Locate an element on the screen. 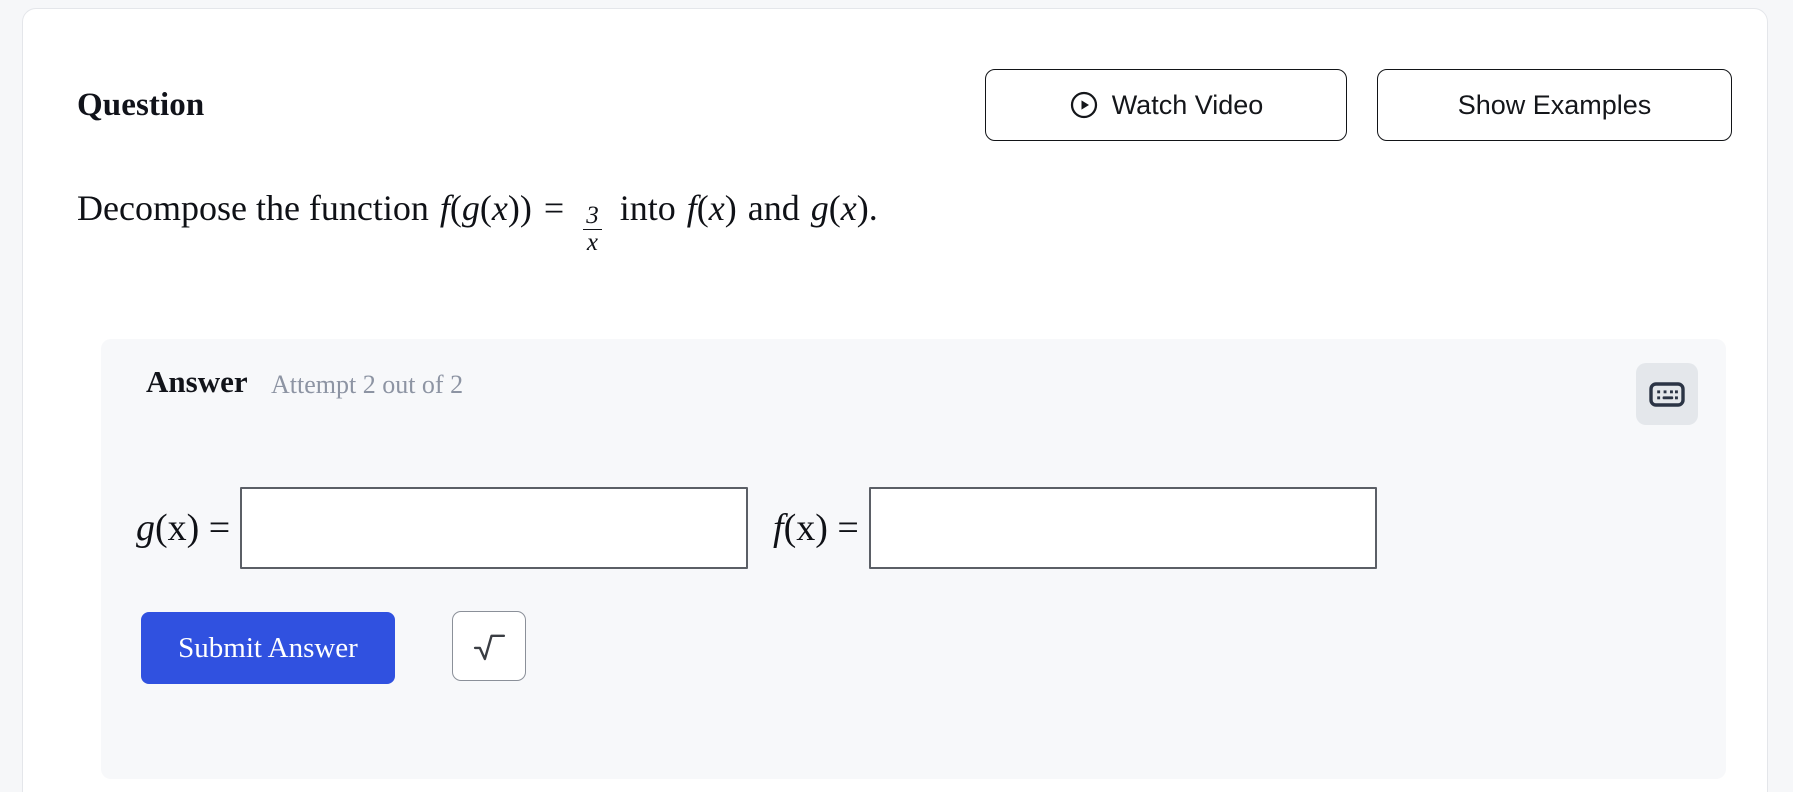 The width and height of the screenshot is (1793, 792). math-paren-close-1: ) is located at coordinates (525, 208).